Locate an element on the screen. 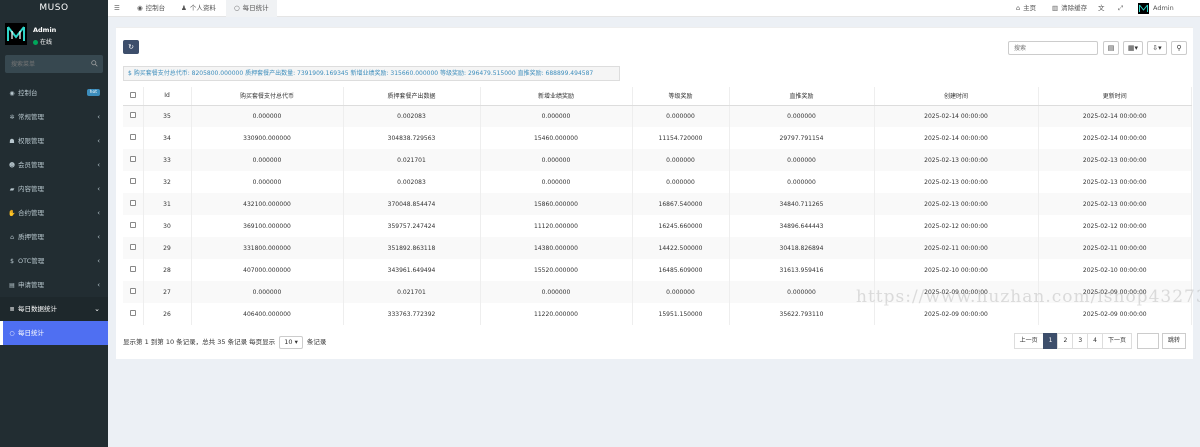 The width and height of the screenshot is (1200, 447). sidebar-item-staking: ⌂ 质押管理 ‹ is located at coordinates (54, 237).